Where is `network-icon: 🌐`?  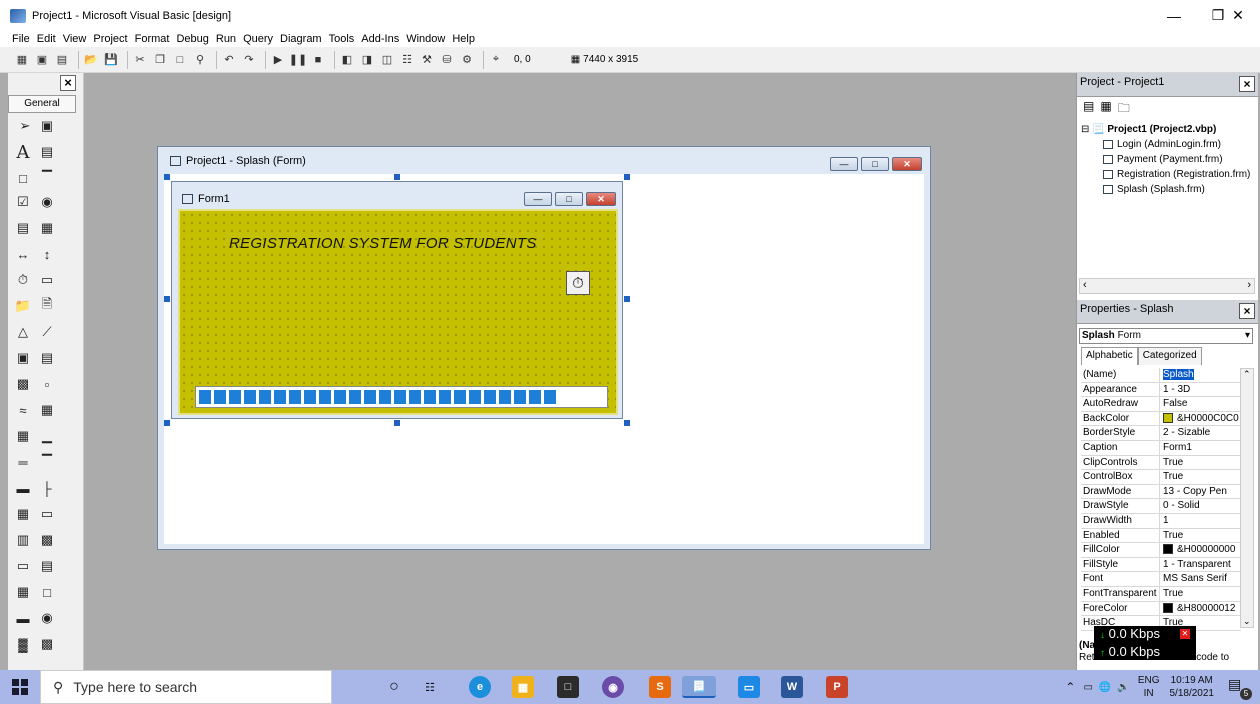 network-icon: 🌐 is located at coordinates (1105, 687).